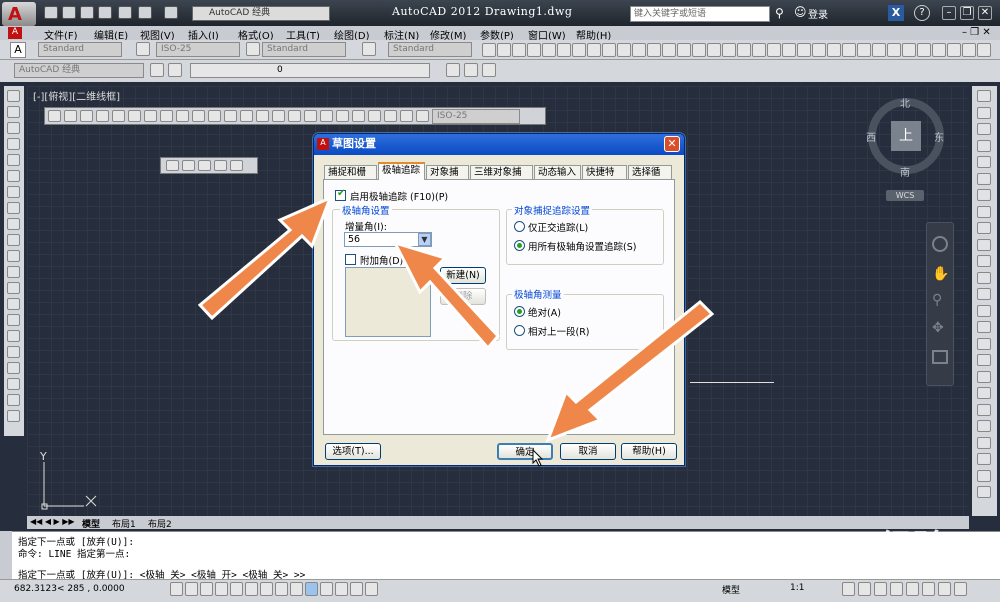  I want to click on close-button: ✕, so click(985, 13).